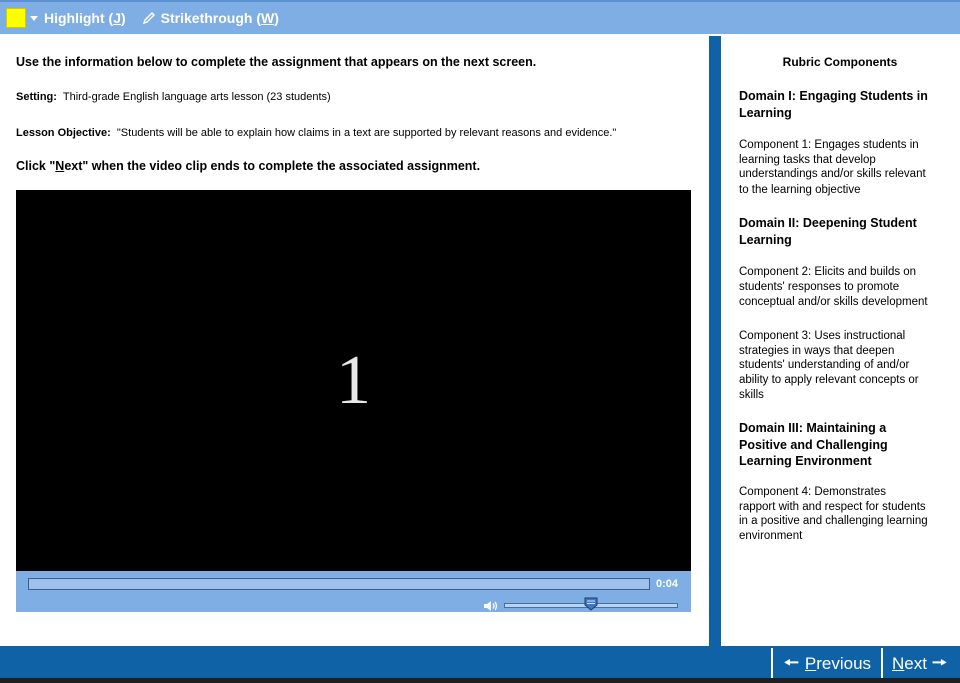 The image size is (960, 683). Describe the element at coordinates (353, 591) in the screenshot. I see `video-controls: 0:04` at that location.